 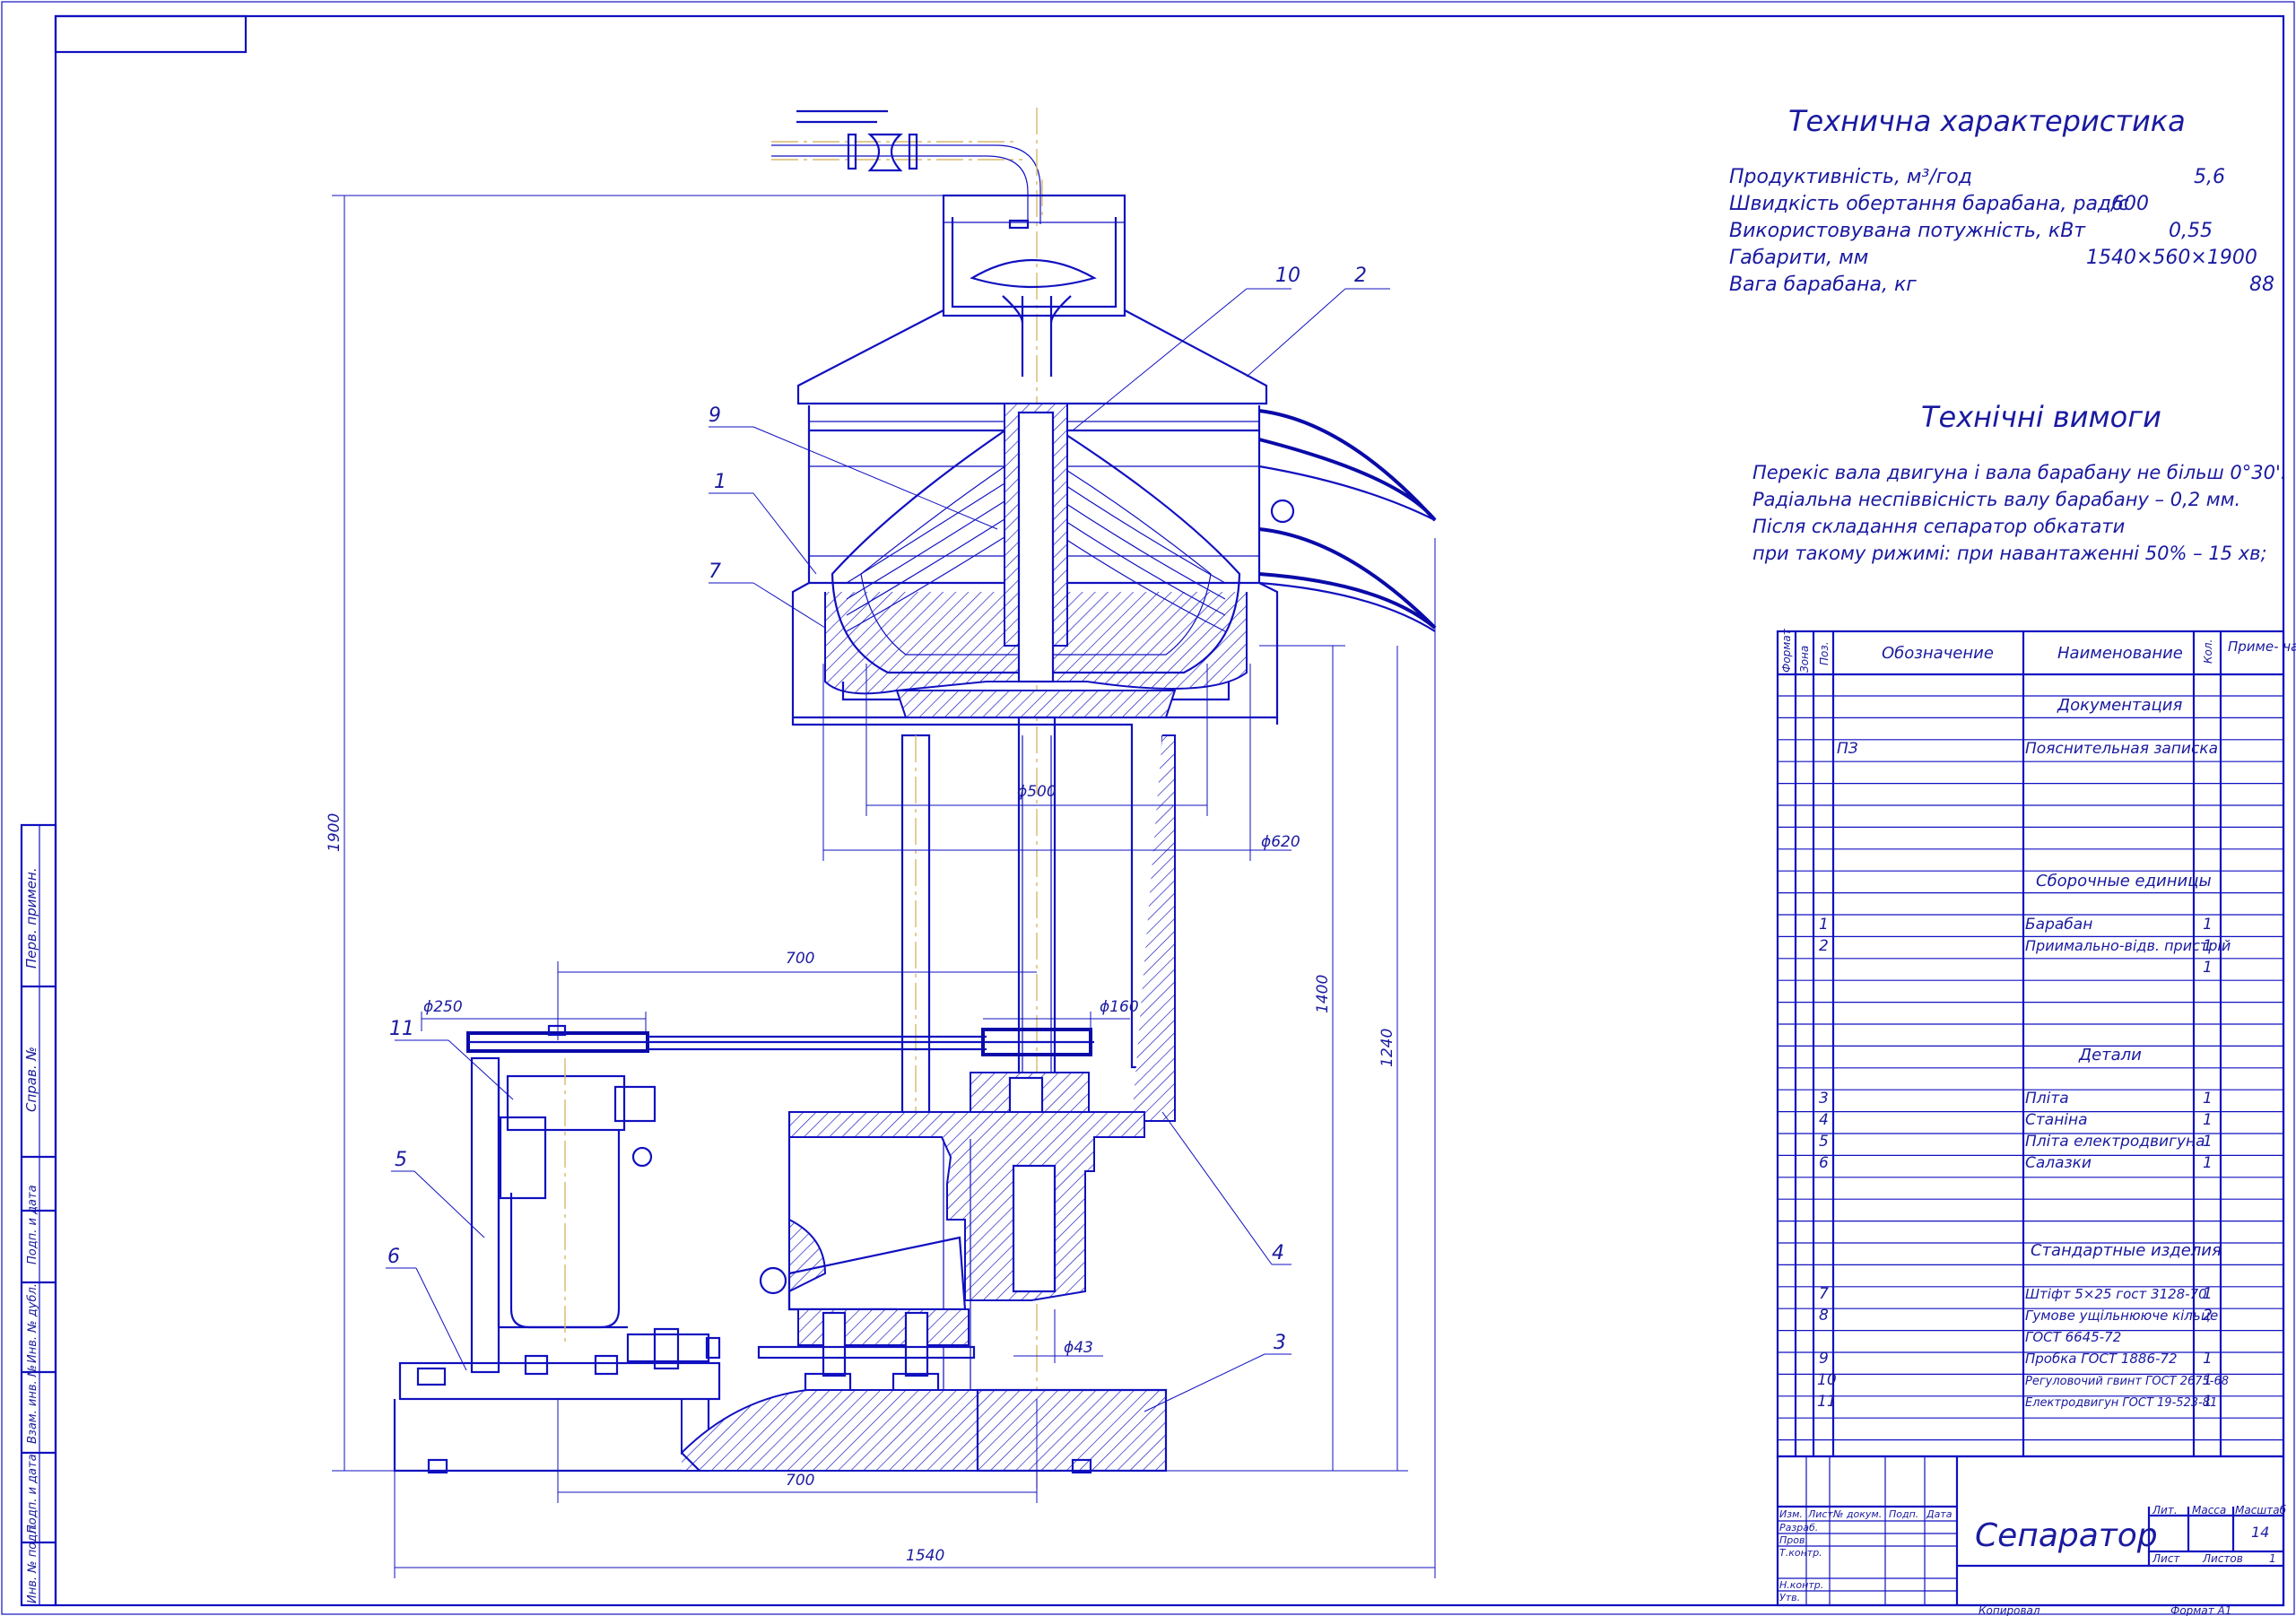 What do you see at coordinates (1786, 650) in the screenshot?
I see `spec-header-format: Формат` at bounding box center [1786, 650].